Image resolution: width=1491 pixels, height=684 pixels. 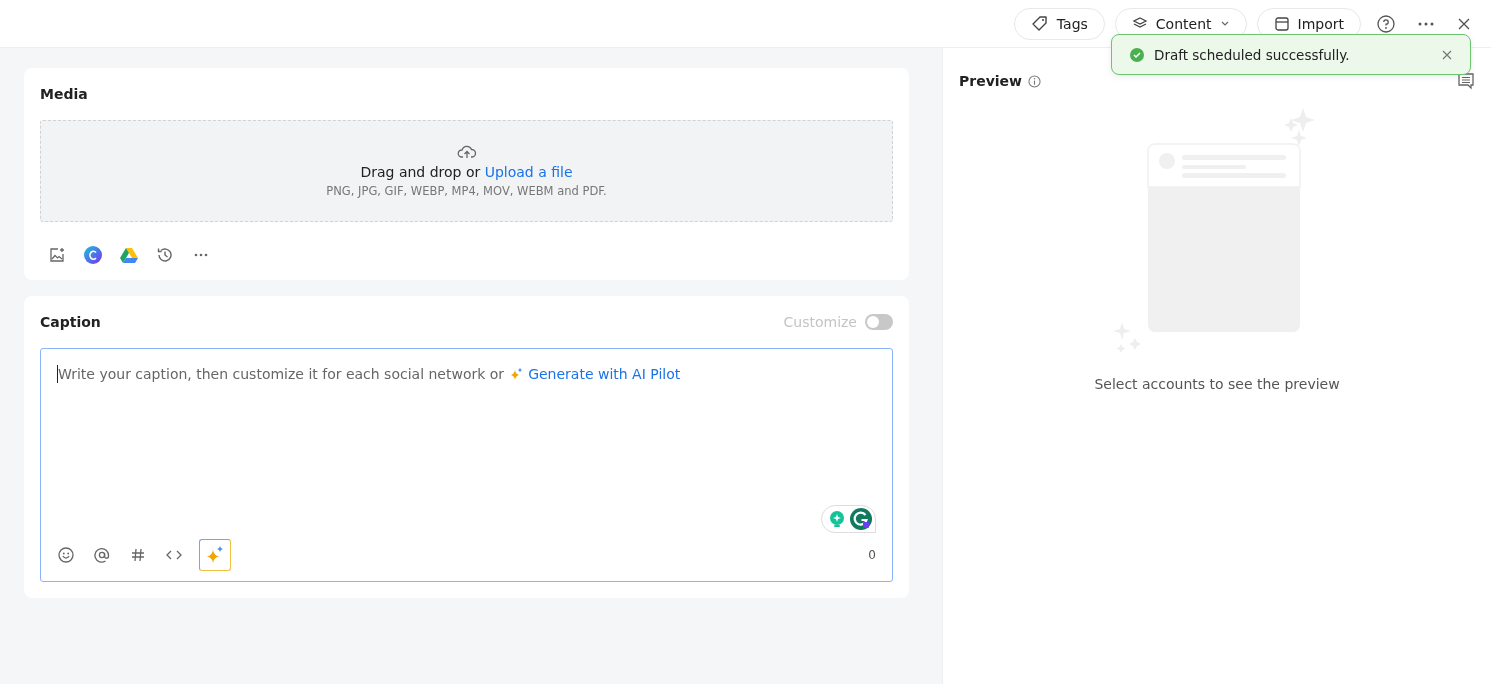 What do you see at coordinates (281, 374) in the screenshot?
I see `caption-placeholder: Write your caption, then customize it for each social network or` at bounding box center [281, 374].